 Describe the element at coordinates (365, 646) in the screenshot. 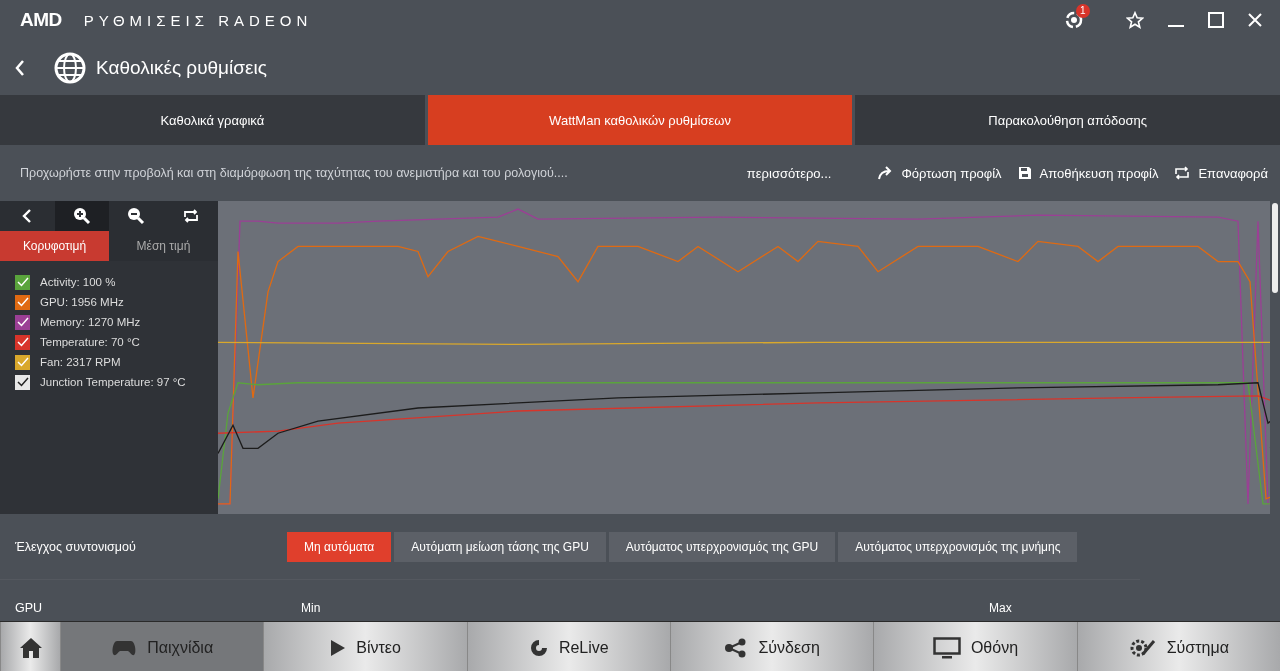

I see `nav-button: Βίντεο` at that location.